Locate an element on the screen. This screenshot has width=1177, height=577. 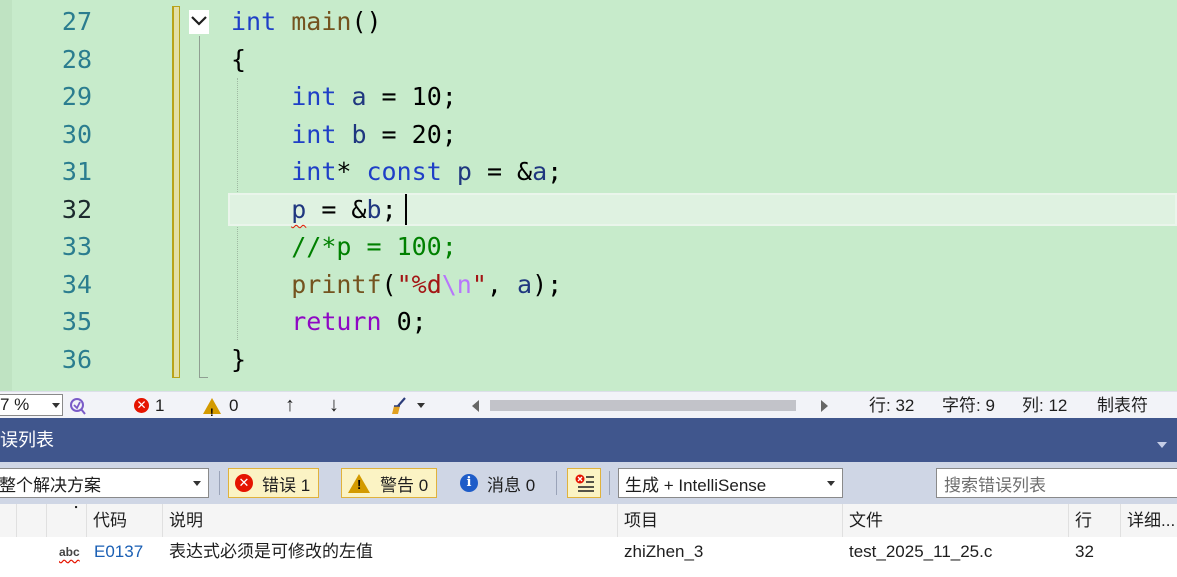
messages-filter-button: i 消息 0 is located at coordinates (497, 483).